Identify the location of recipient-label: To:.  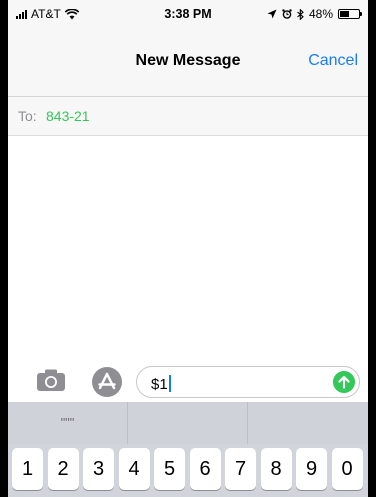
(27, 116).